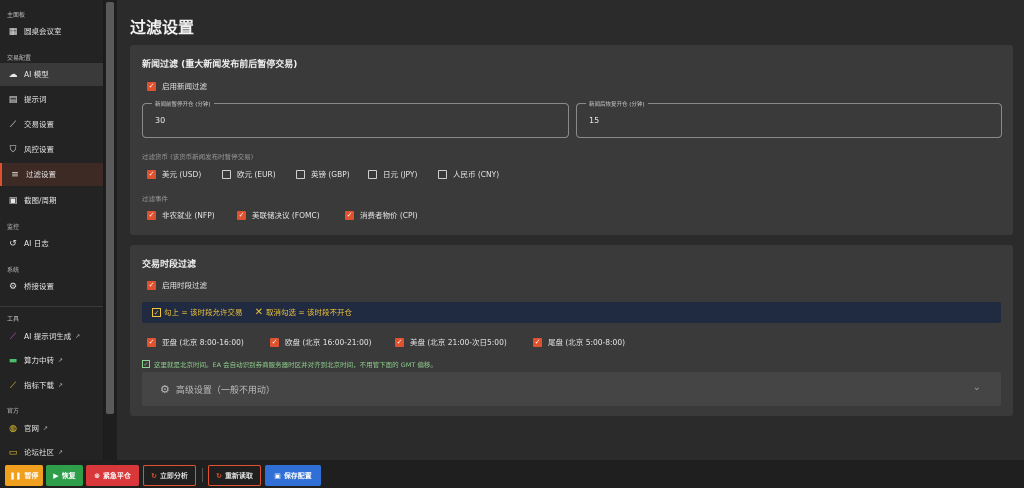 This screenshot has width=1024, height=488. Describe the element at coordinates (13, 149) in the screenshot. I see `shield-icon: ⛉` at that location.